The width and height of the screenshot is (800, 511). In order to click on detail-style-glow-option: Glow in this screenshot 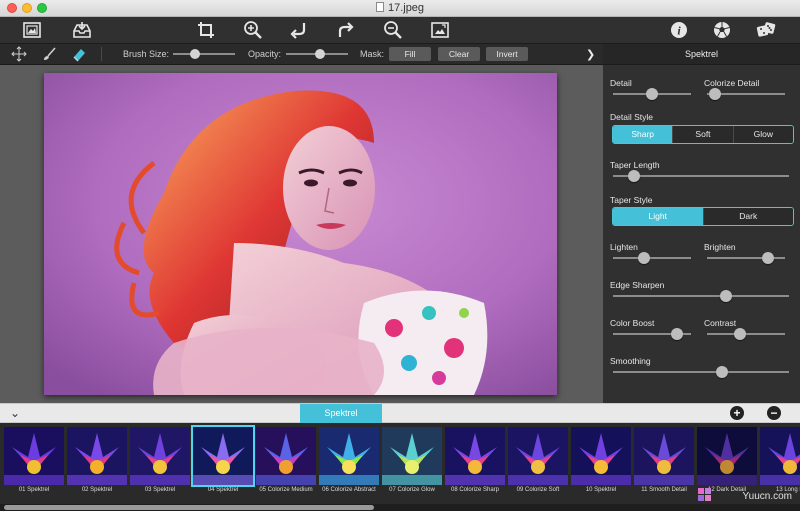, I will do `click(762, 134)`.